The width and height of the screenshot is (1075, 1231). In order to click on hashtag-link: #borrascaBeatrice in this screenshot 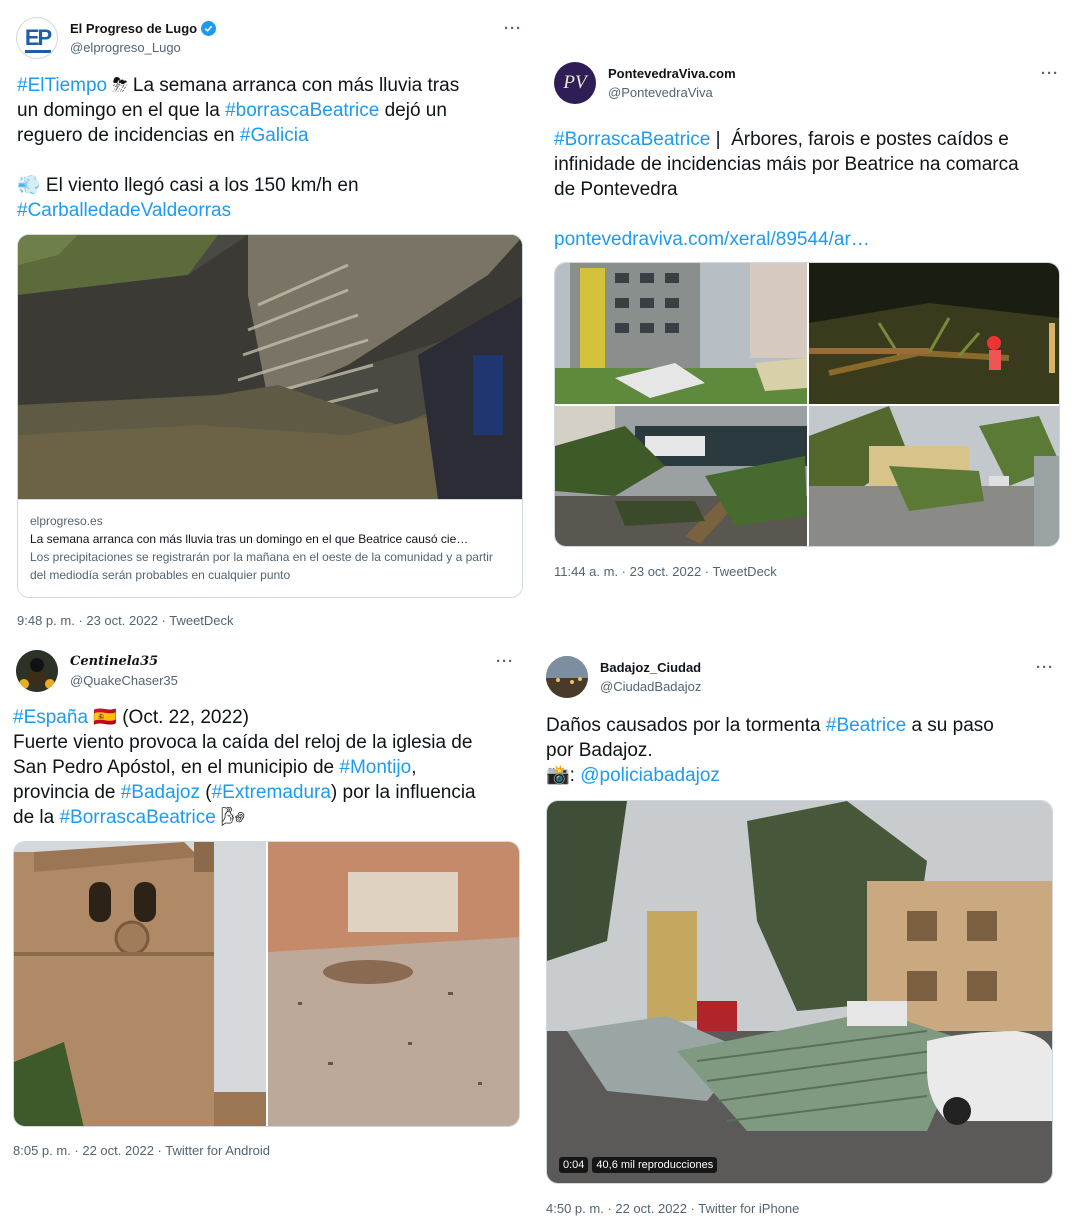, I will do `click(302, 110)`.